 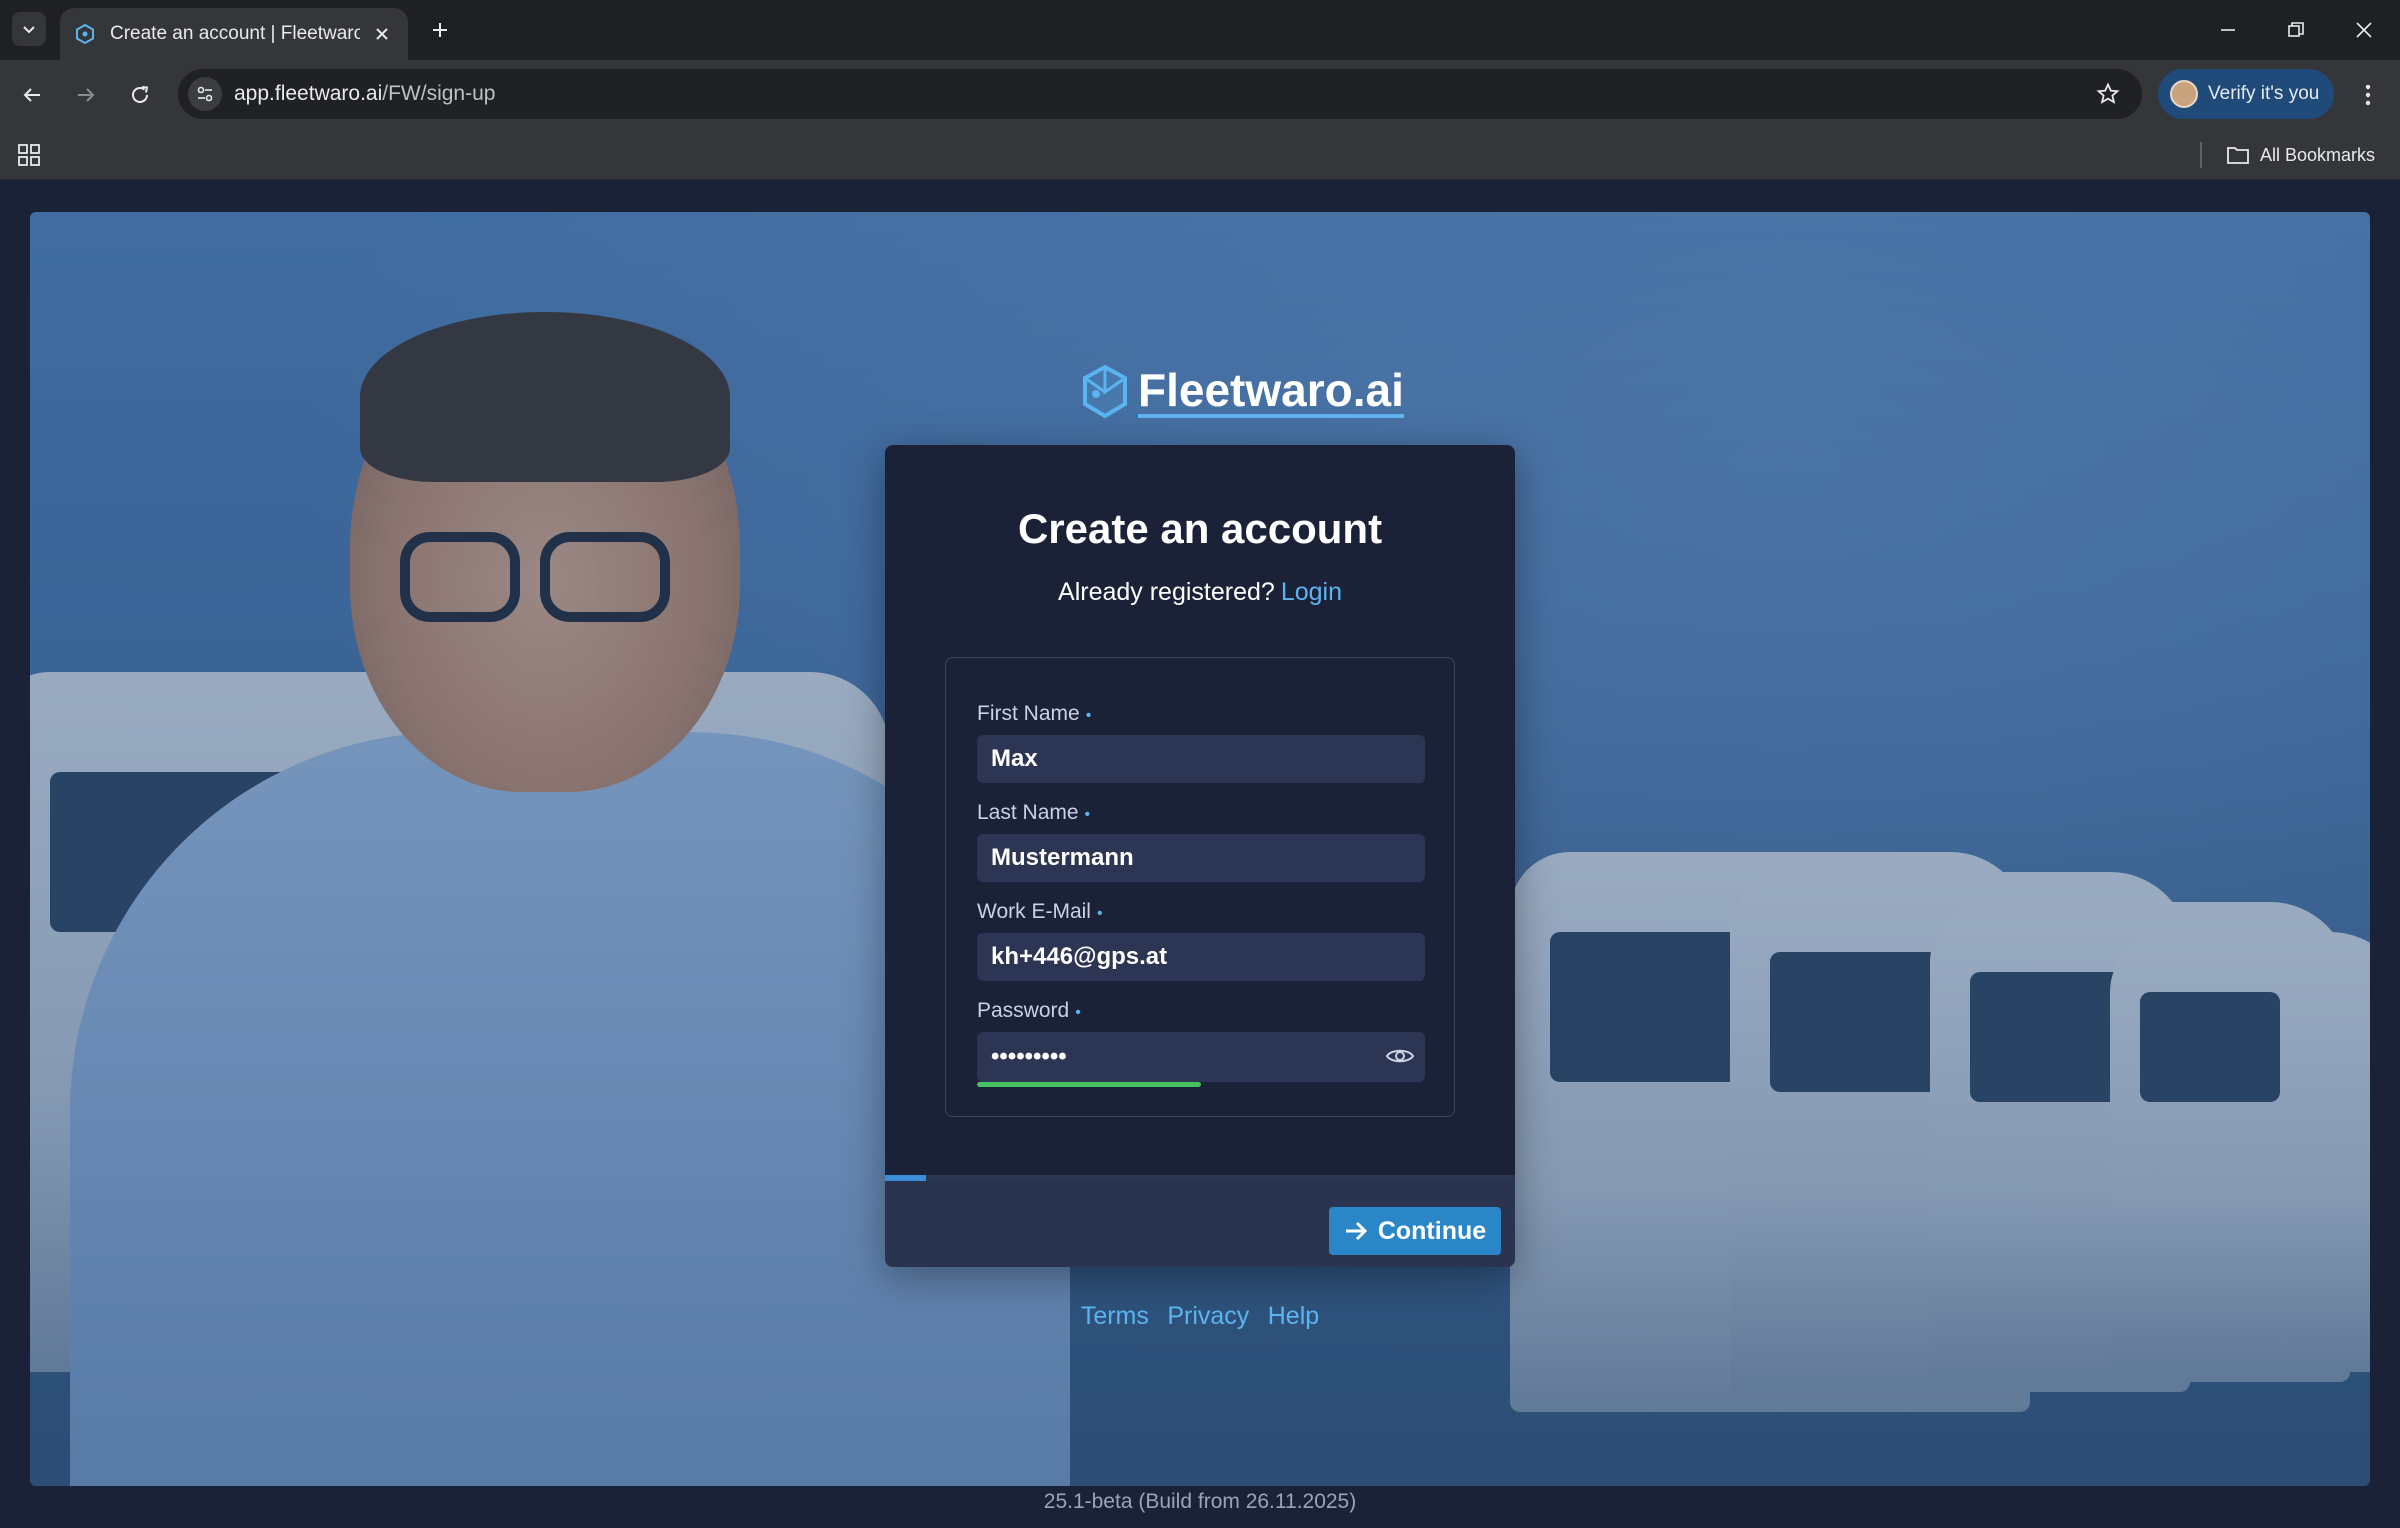 I want to click on footer-links: Terms Privacy Help, so click(x=1200, y=1316).